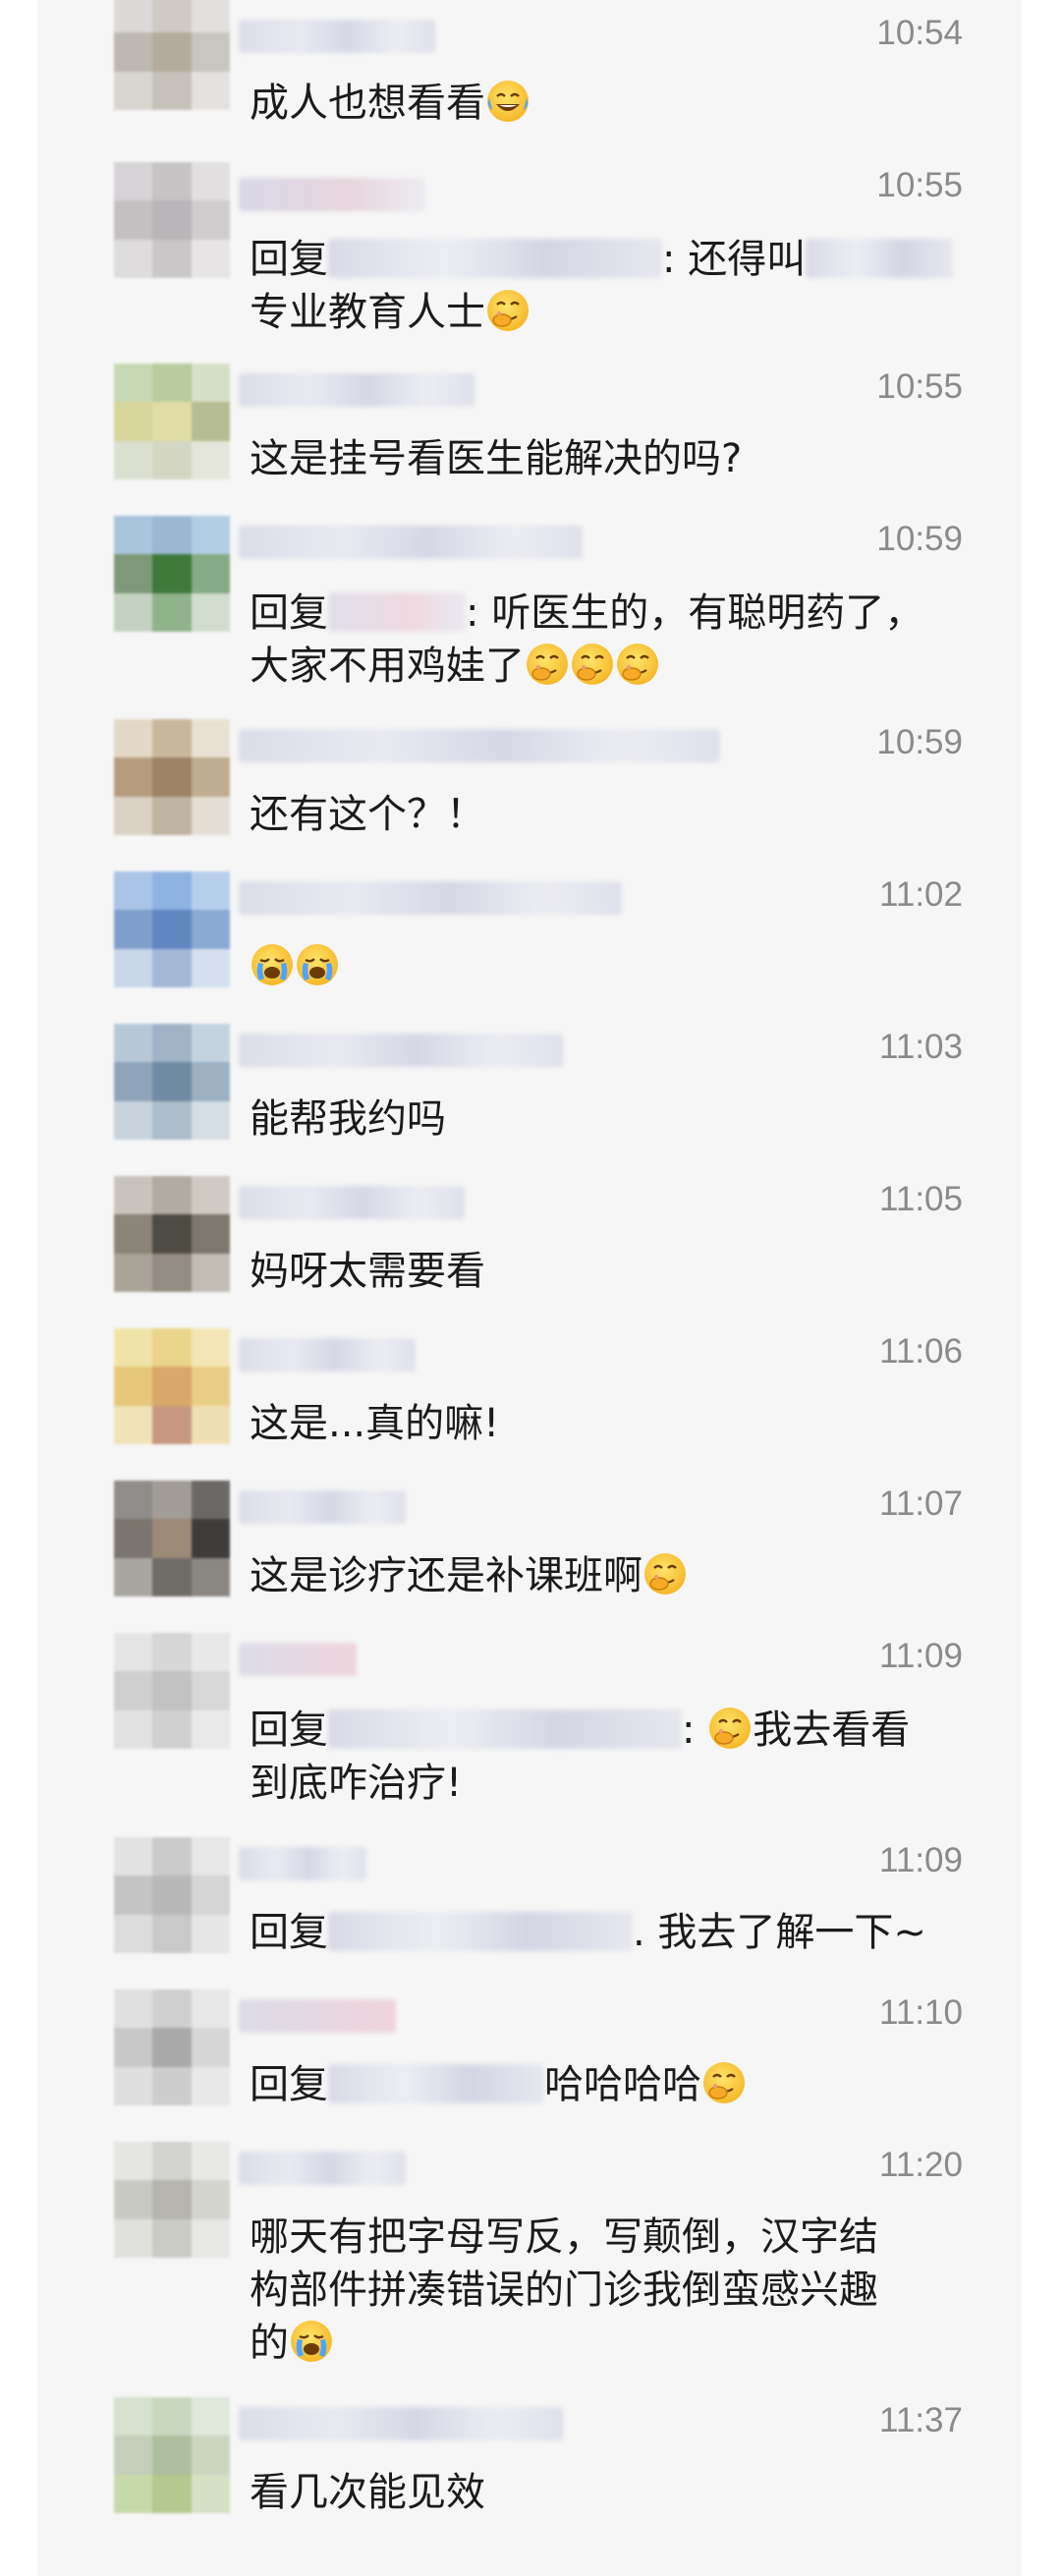 The height and width of the screenshot is (2576, 1061). Describe the element at coordinates (356, 1783) in the screenshot. I see `comment-line: 到底咋治疗!` at that location.